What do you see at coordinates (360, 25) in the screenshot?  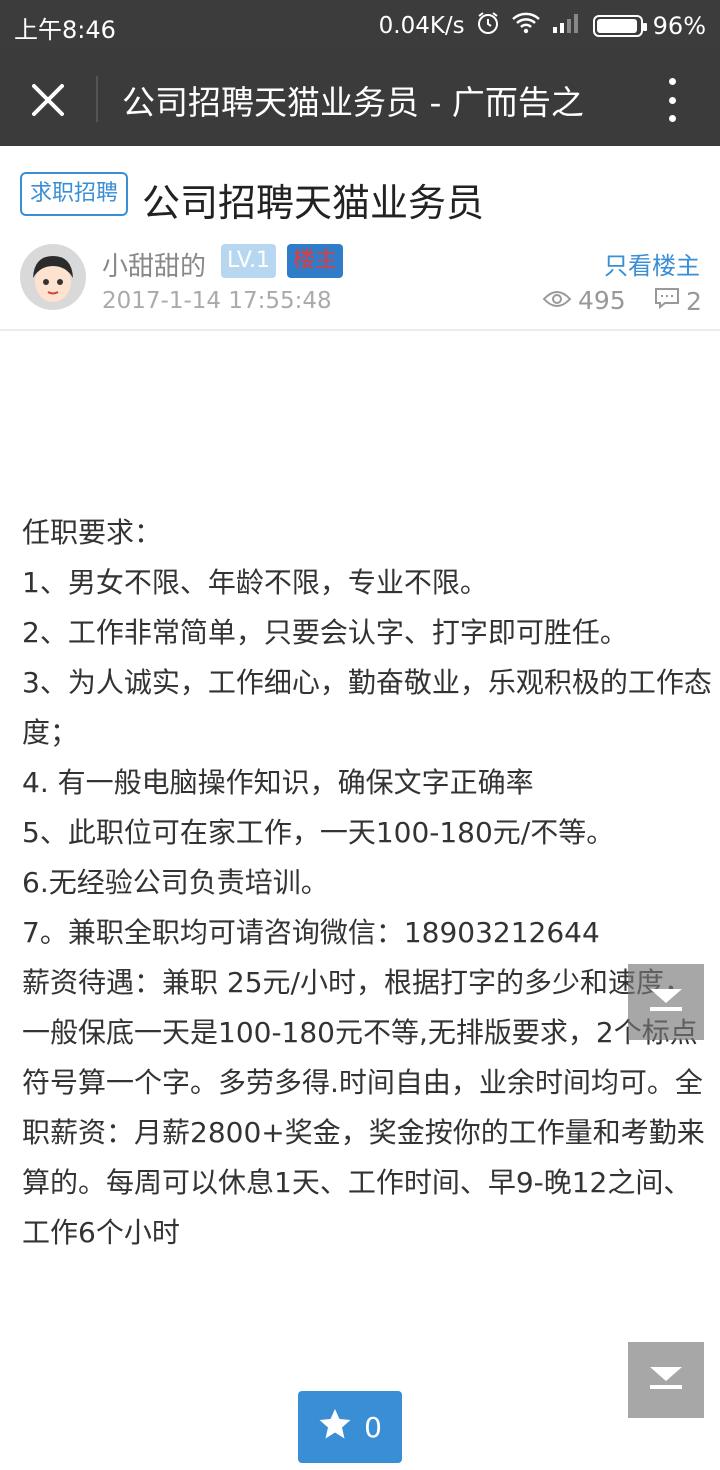 I see `status-bar: 上午8:46 0.04K/s 96%` at bounding box center [360, 25].